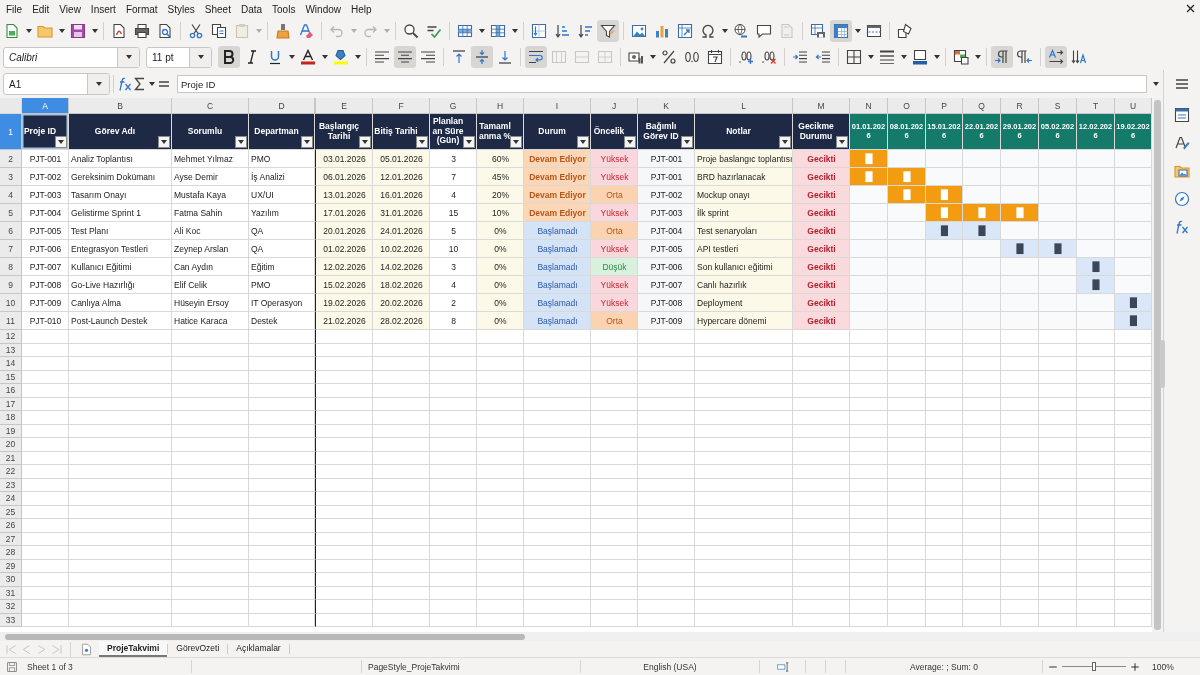 The height and width of the screenshot is (675, 1200). Describe the element at coordinates (181, 9) in the screenshot. I see `menu-item: Styles` at that location.